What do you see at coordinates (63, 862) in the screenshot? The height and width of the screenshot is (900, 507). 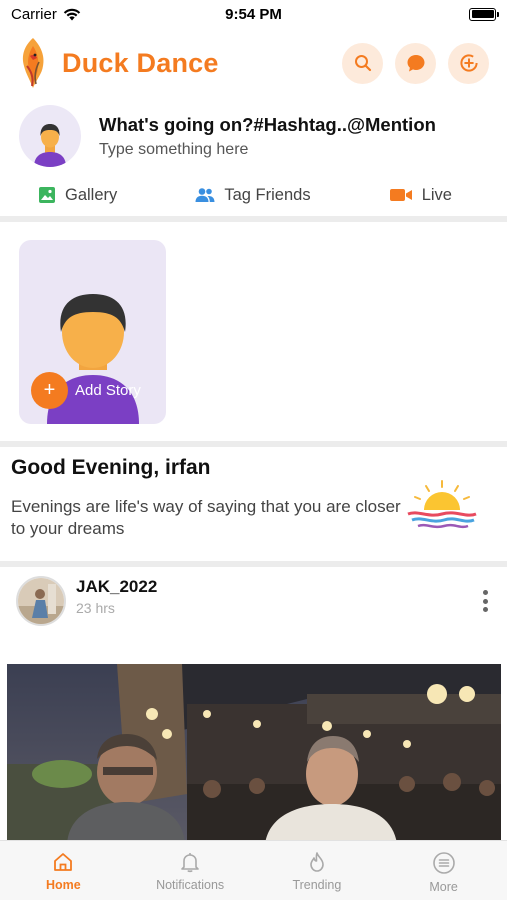 I see `home-icon` at bounding box center [63, 862].